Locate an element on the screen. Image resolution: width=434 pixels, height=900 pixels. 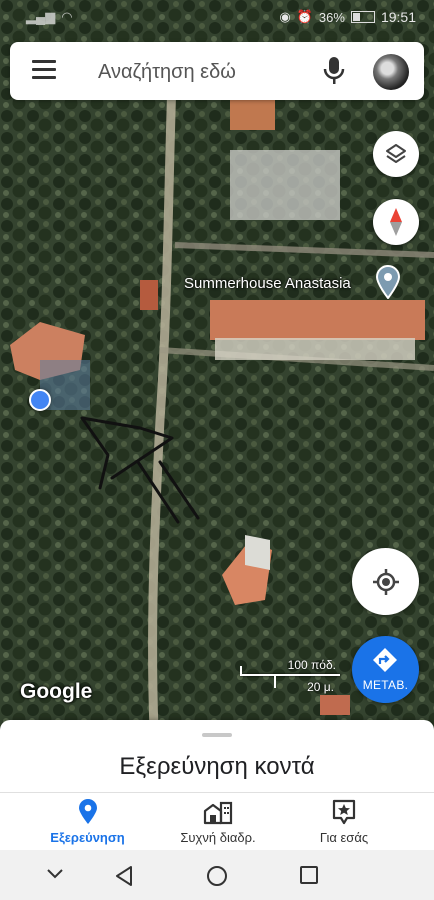
scale-meters: 20 μ. is located at coordinates (320, 687).